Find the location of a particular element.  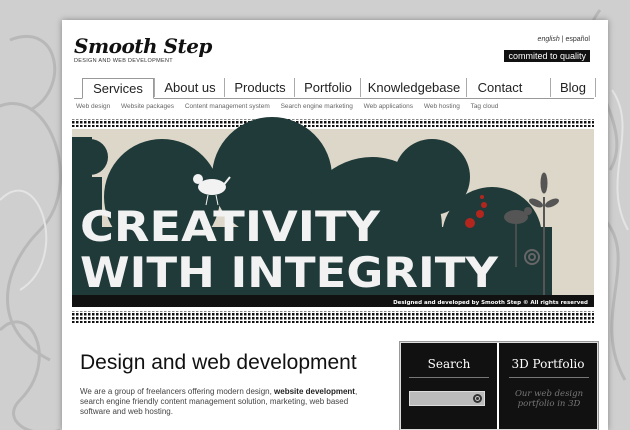

lang-spanish-link: español is located at coordinates (577, 39).